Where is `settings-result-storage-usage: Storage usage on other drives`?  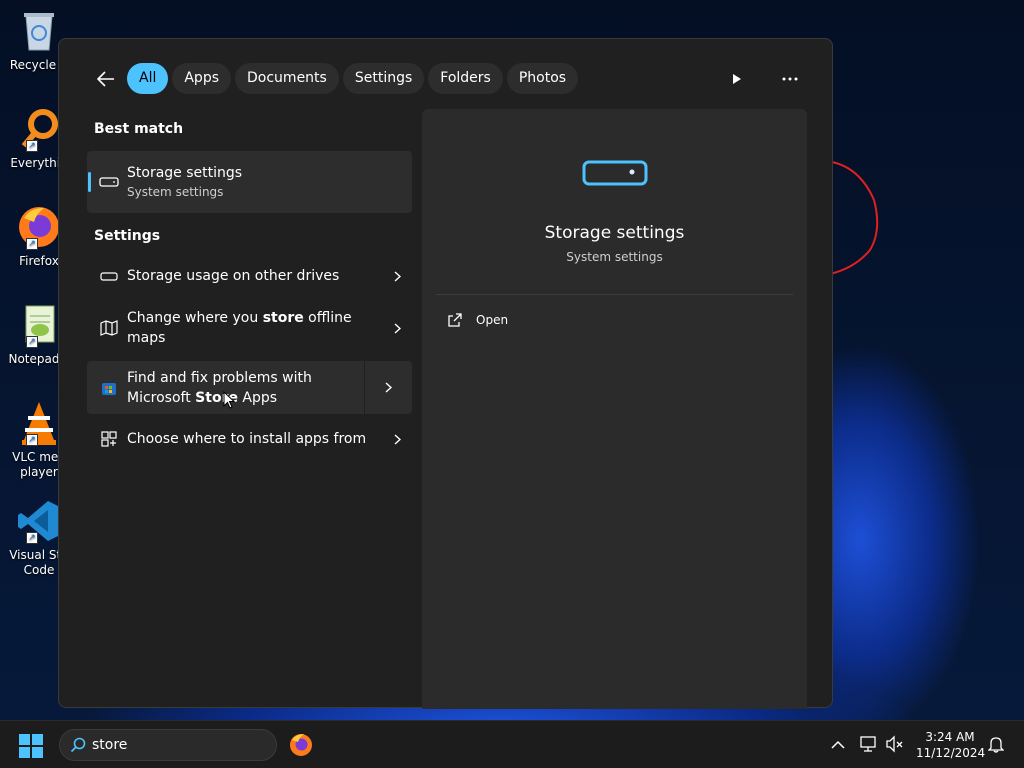
settings-result-storage-usage: Storage usage on other drives is located at coordinates (249, 276).